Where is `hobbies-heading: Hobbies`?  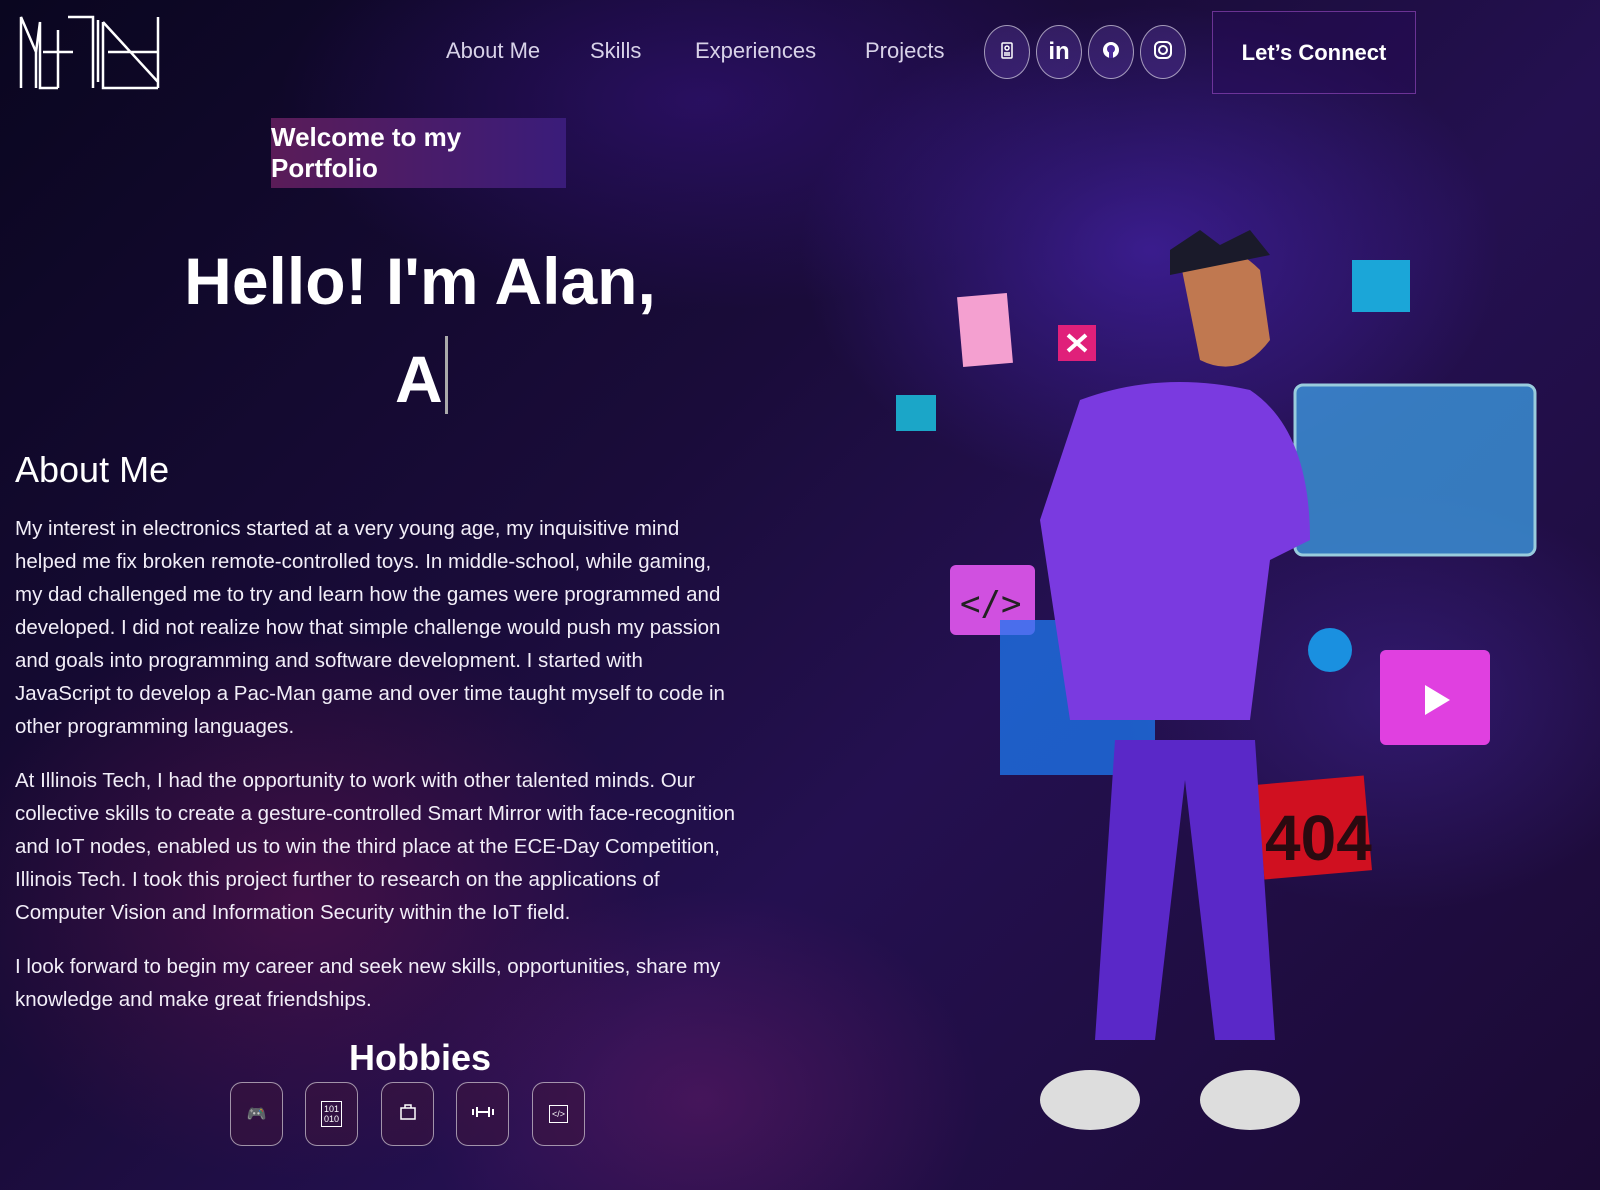 hobbies-heading: Hobbies is located at coordinates (419, 1057).